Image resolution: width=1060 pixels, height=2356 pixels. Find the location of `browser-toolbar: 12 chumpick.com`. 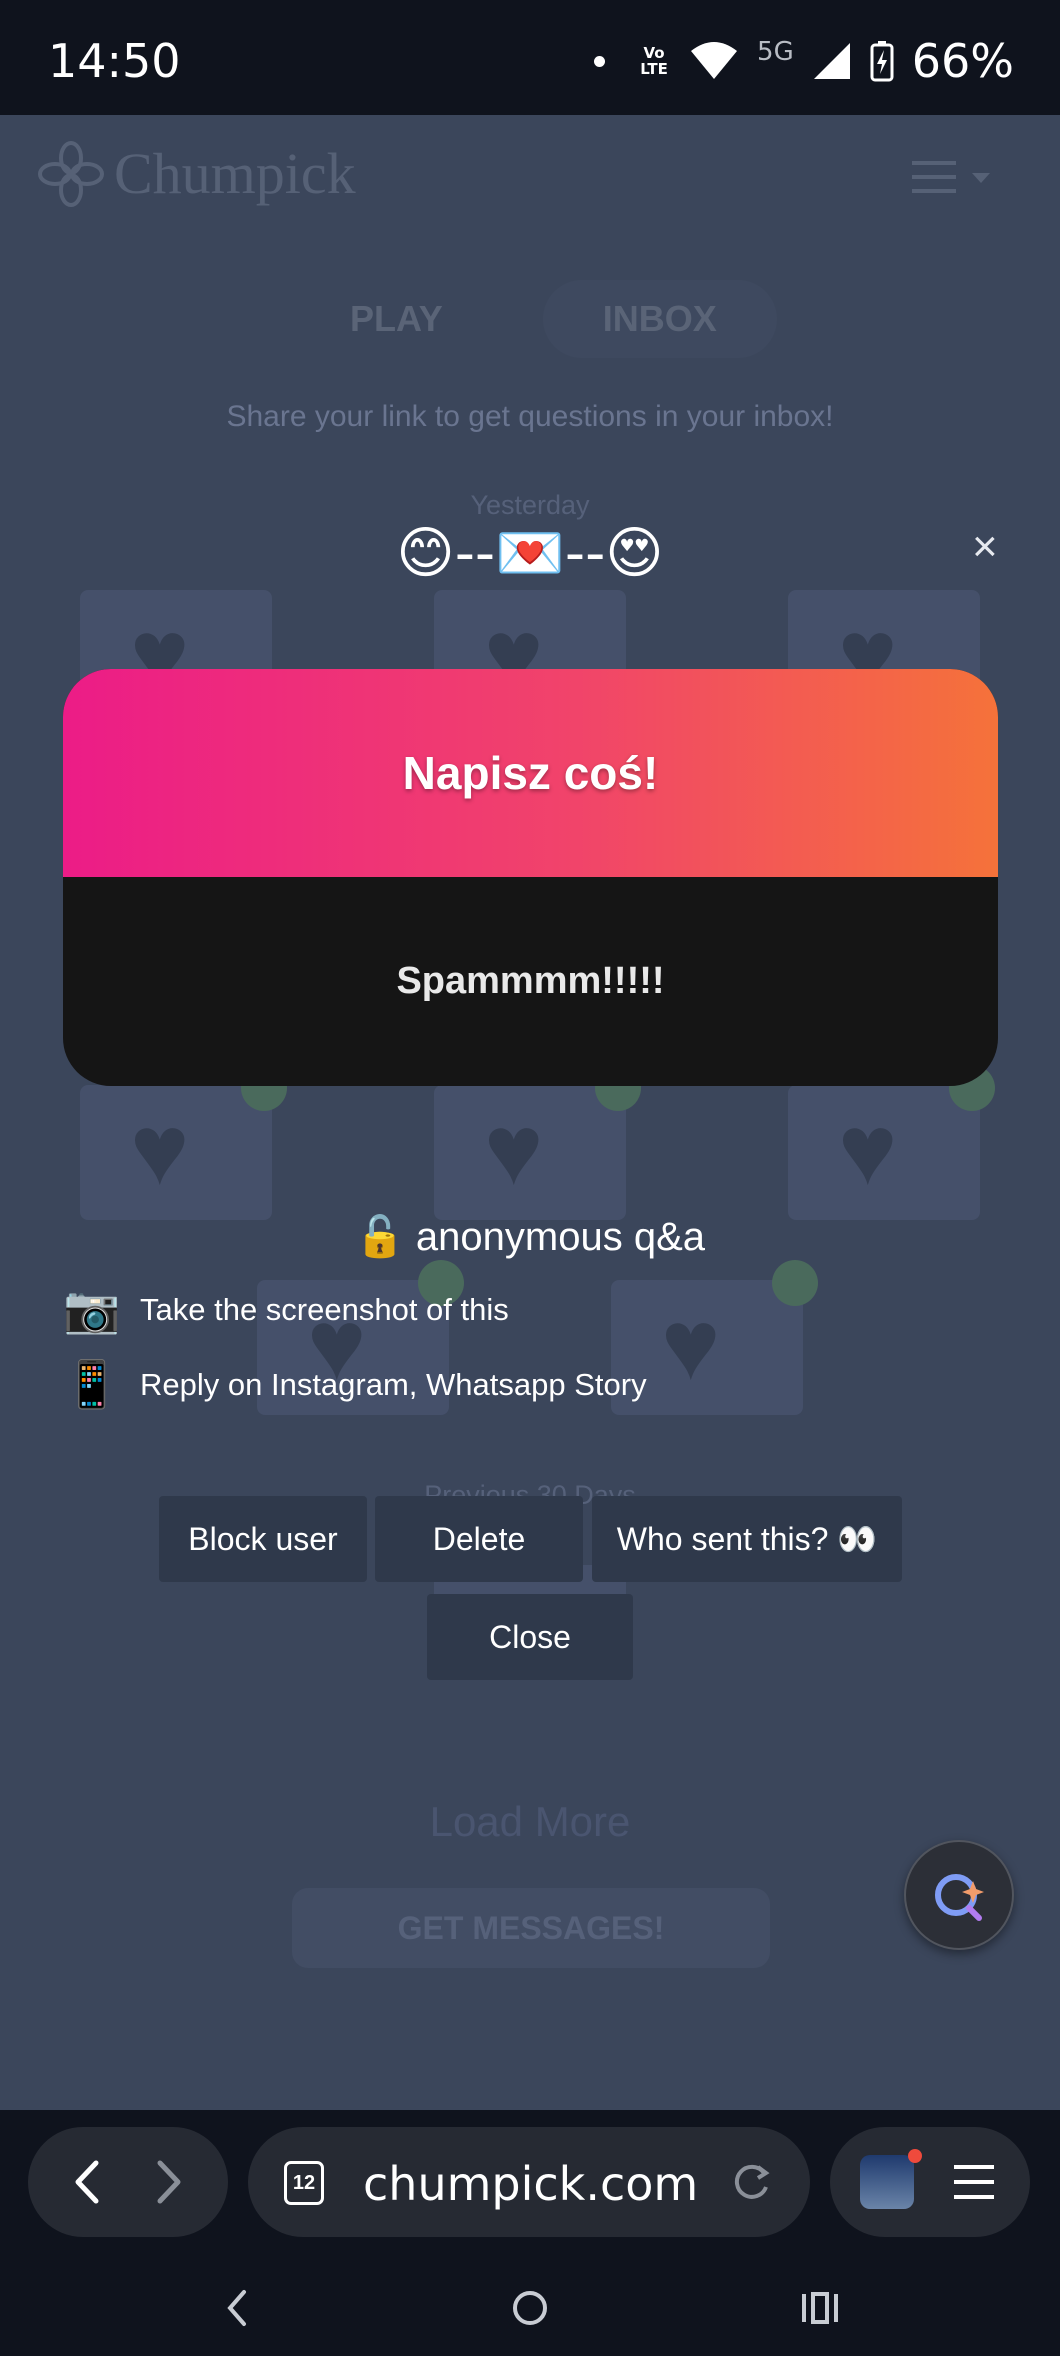

browser-toolbar: 12 chumpick.com is located at coordinates (530, 2184).